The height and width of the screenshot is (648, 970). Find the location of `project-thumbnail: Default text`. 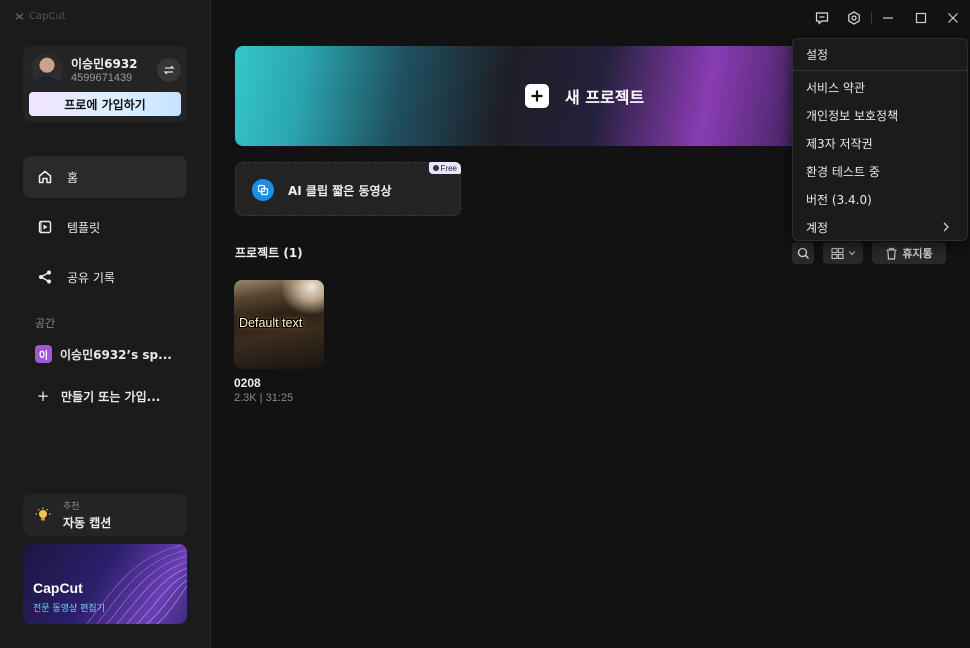

project-thumbnail: Default text is located at coordinates (279, 324).